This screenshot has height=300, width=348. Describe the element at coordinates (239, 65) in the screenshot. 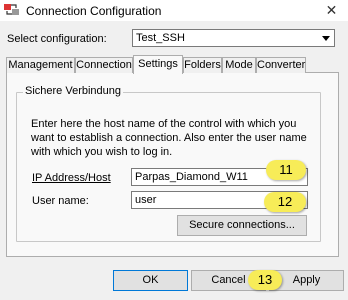

I see `tab-mode: Mode` at that location.